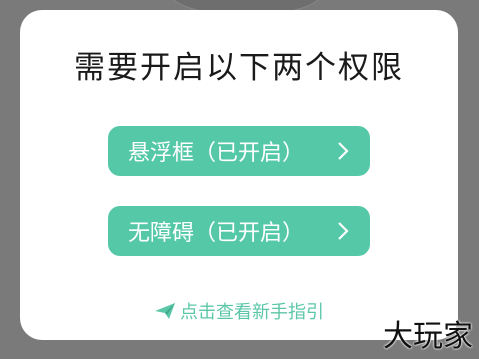 This screenshot has height=359, width=479. Describe the element at coordinates (216, 153) in the screenshot. I see `permission-label: 悬浮框（已开启）` at that location.